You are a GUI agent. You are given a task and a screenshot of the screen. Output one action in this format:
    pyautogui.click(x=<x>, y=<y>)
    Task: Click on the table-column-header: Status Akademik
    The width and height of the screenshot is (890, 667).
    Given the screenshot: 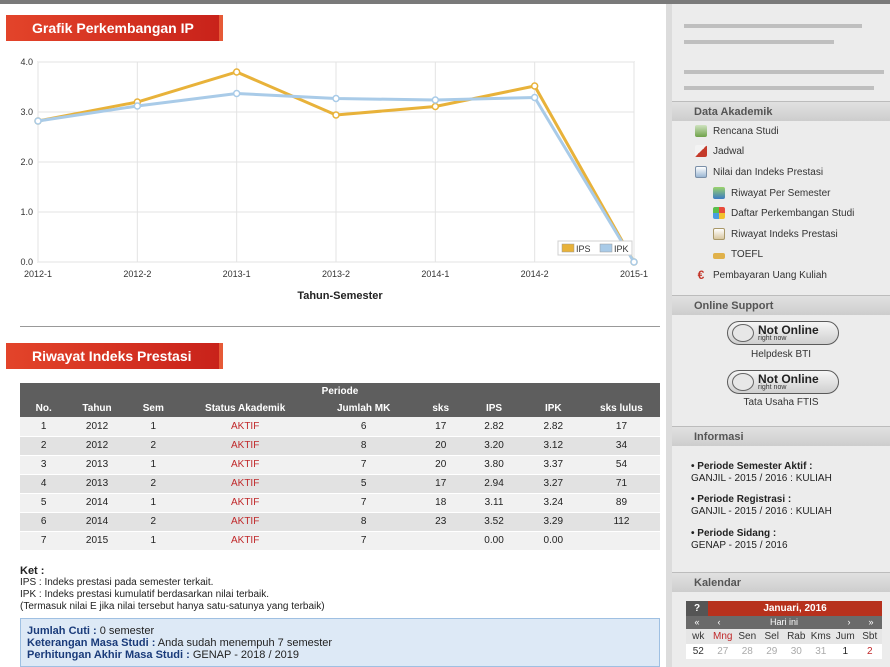 What is the action you would take?
    pyautogui.click(x=245, y=408)
    